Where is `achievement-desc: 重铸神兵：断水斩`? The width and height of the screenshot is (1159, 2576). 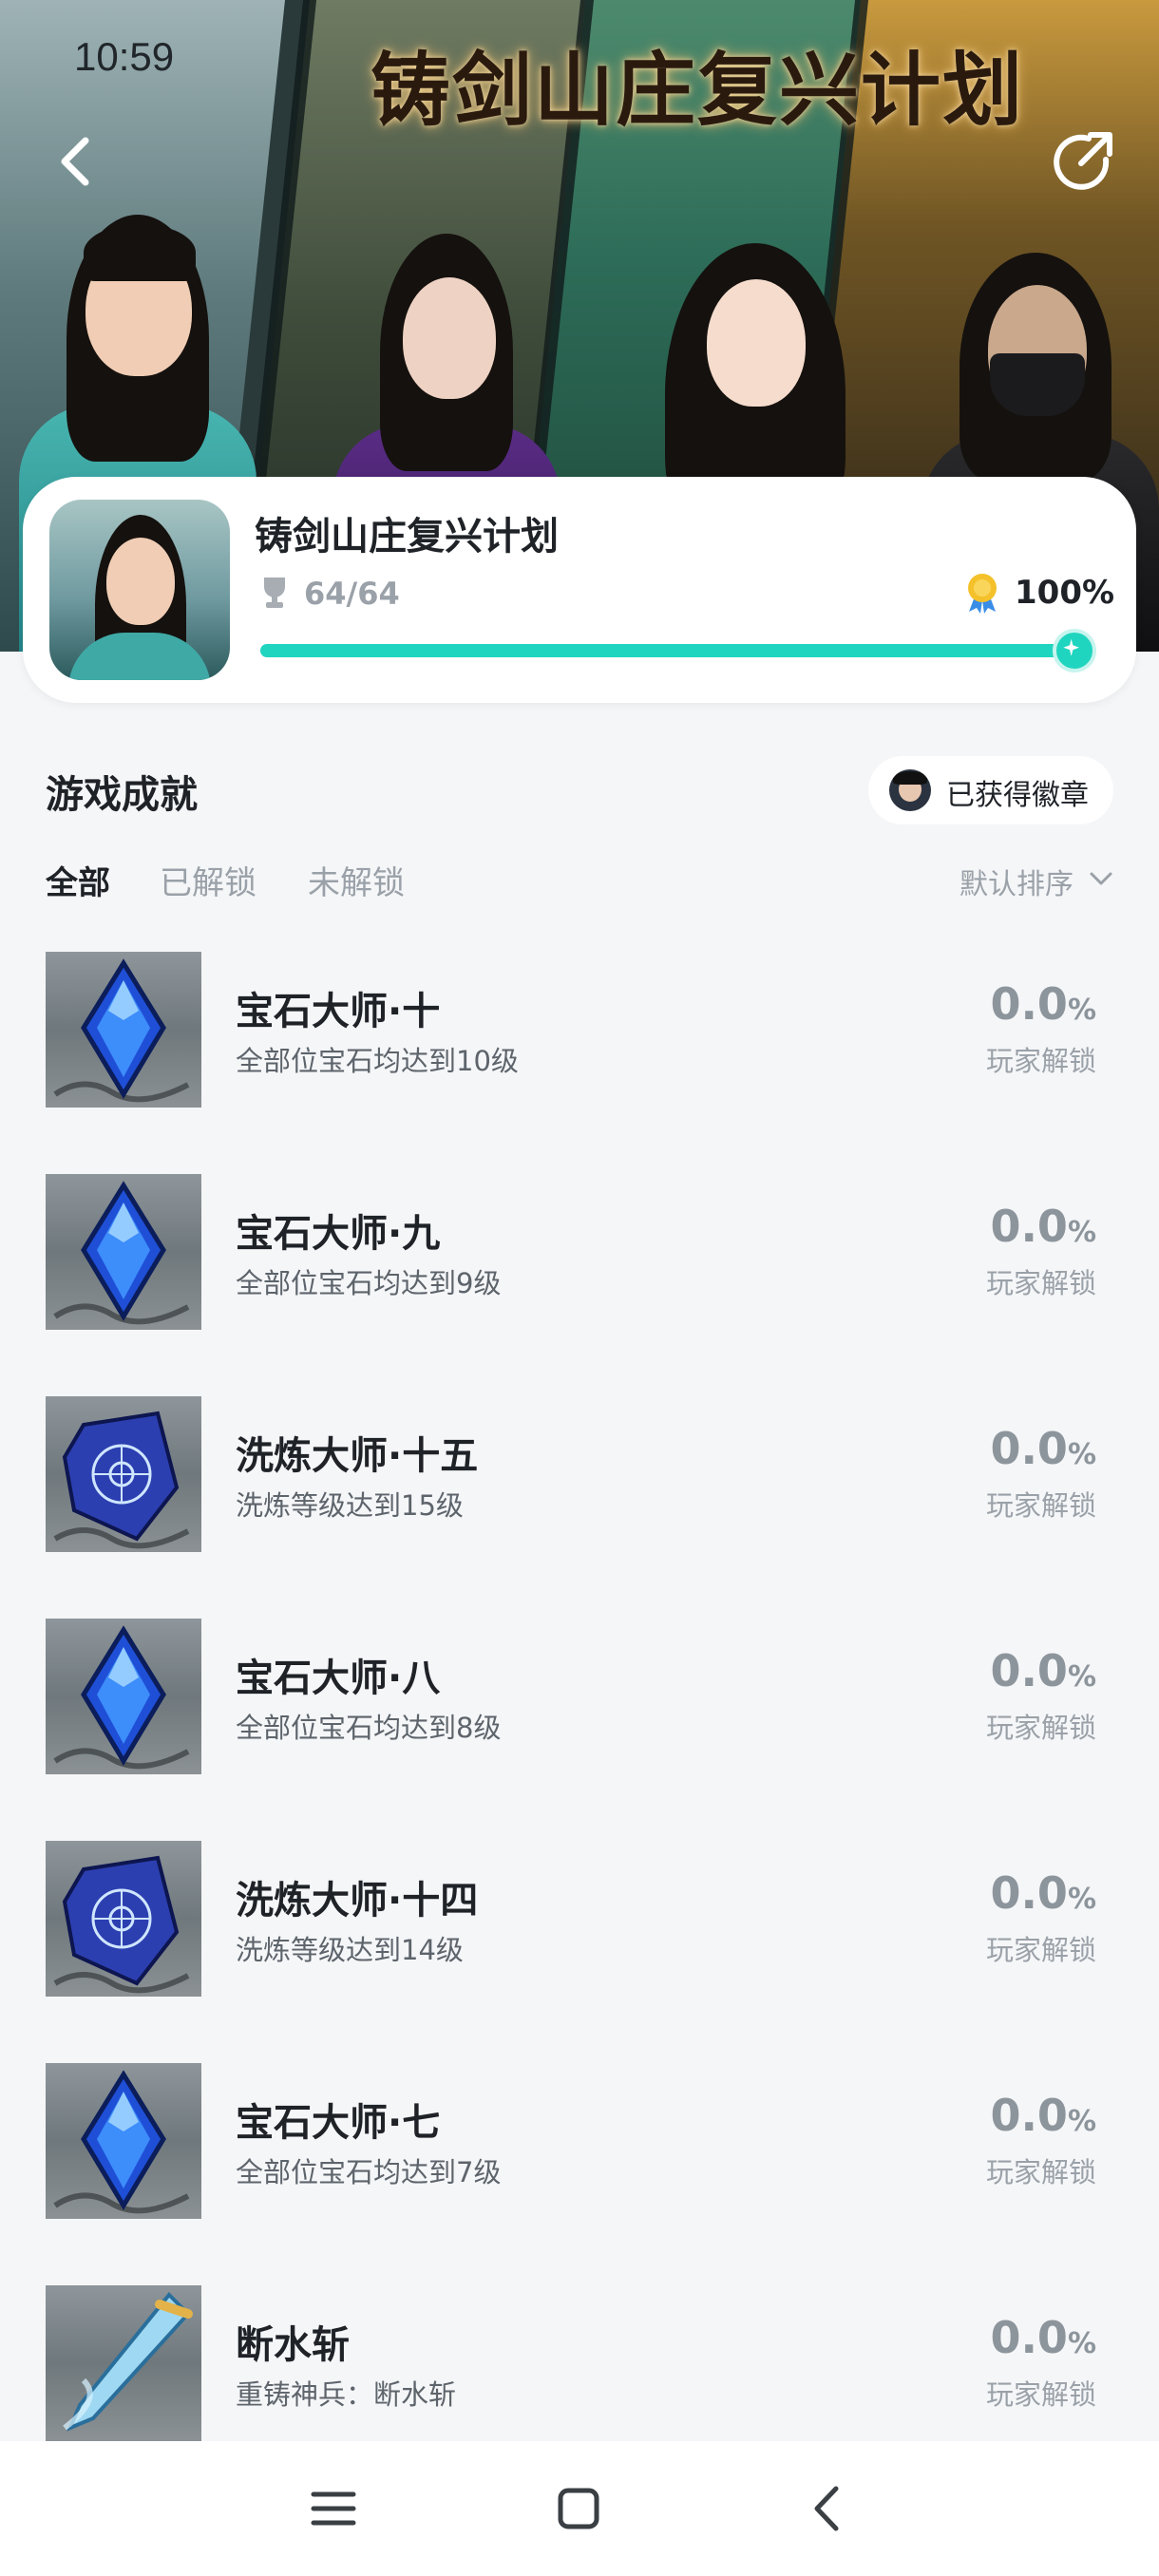
achievement-desc: 重铸神兵：断水斩 is located at coordinates (346, 2394).